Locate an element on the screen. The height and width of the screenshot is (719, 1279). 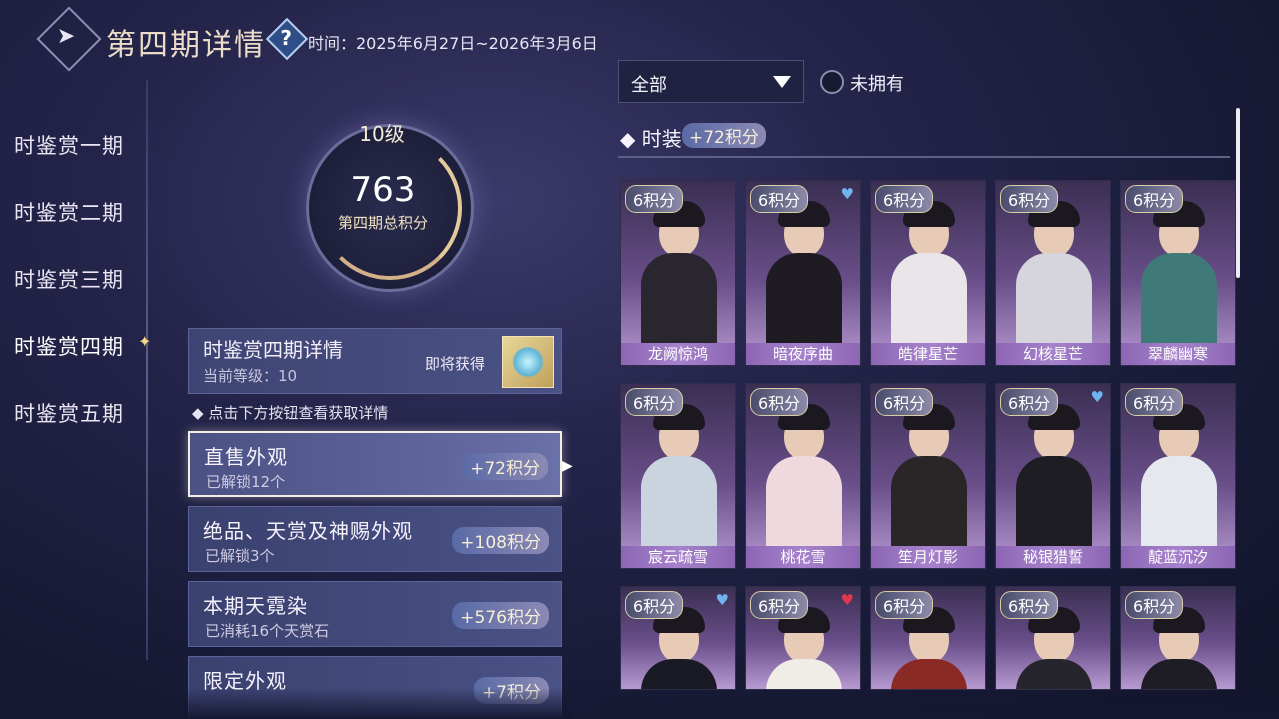
current-level: 当前等级：10 is located at coordinates (250, 376).